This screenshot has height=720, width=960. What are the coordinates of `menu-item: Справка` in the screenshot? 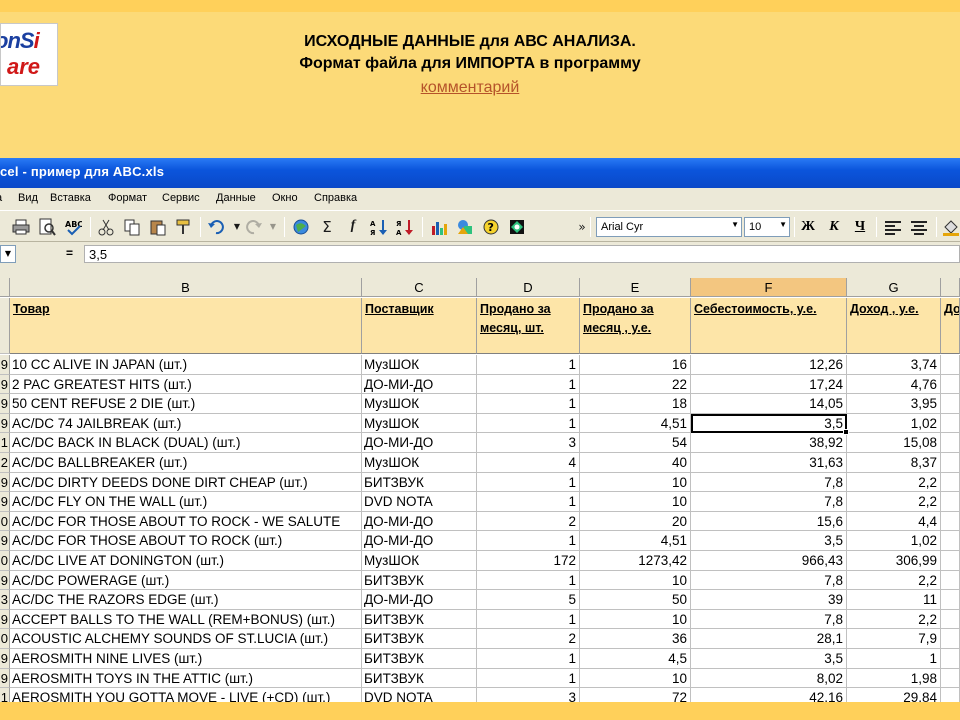 It's located at (335, 198).